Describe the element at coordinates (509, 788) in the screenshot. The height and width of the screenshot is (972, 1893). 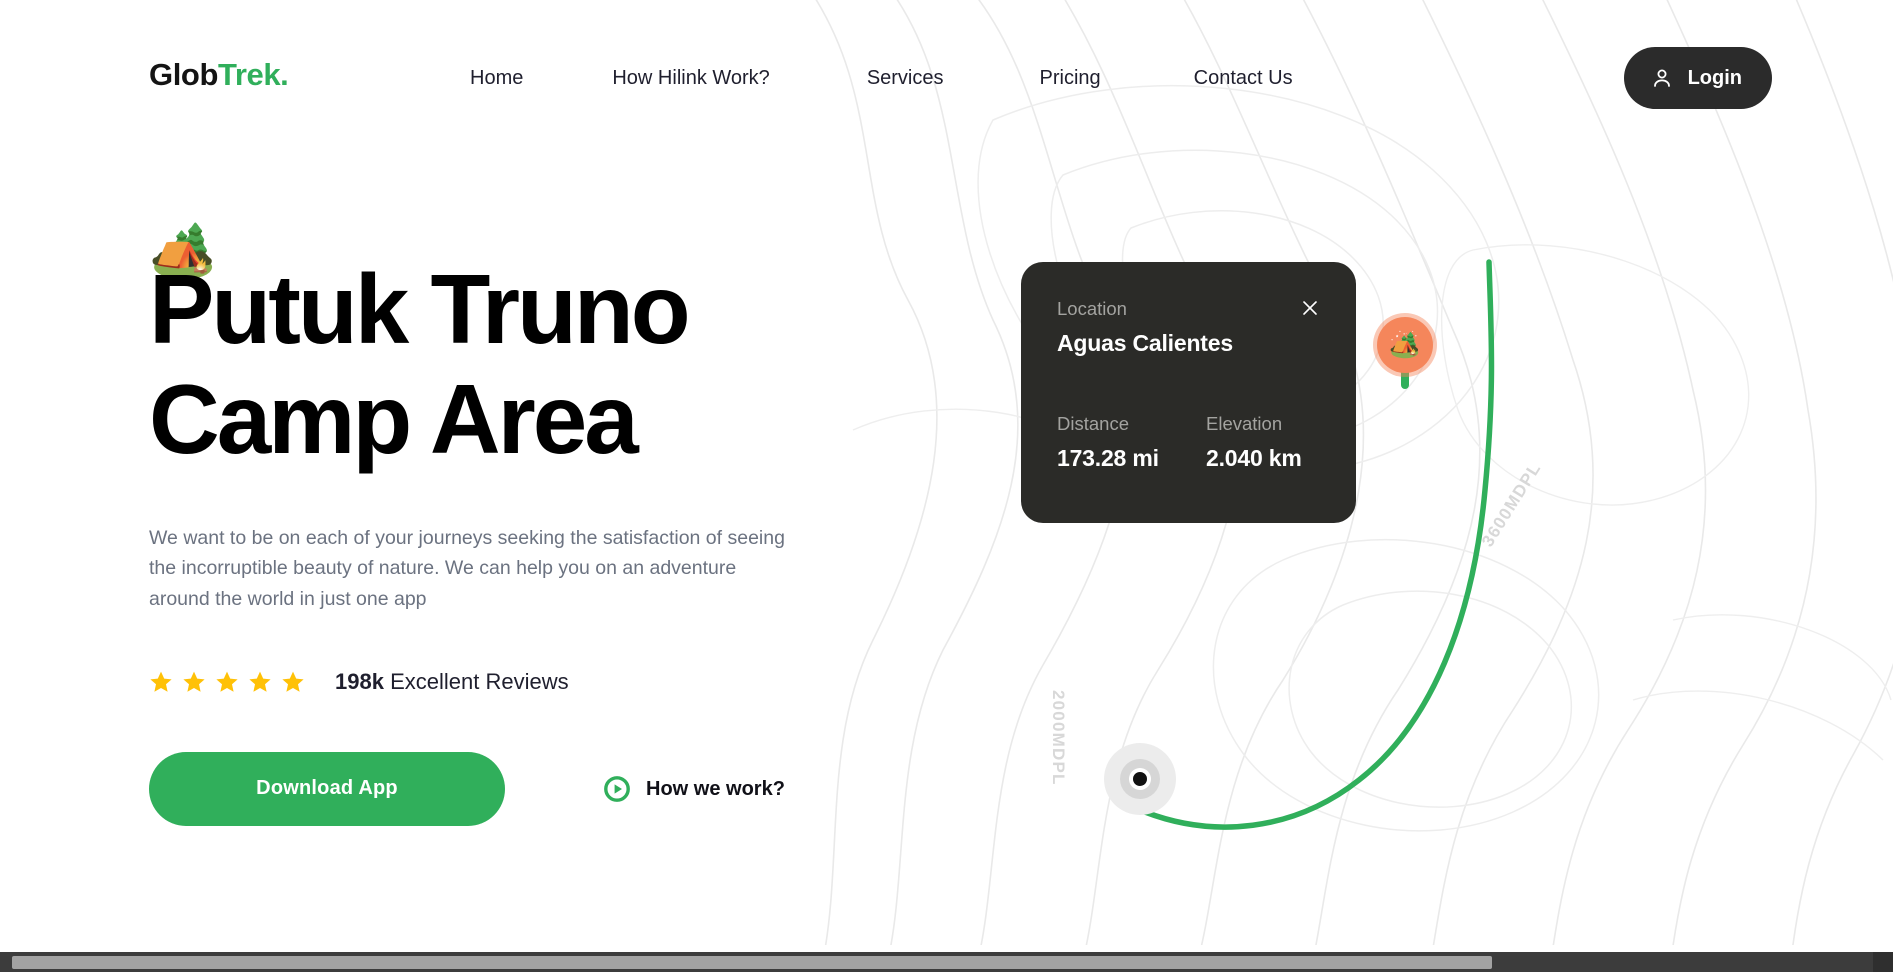
I see `cta-row: Download App How we work?` at that location.